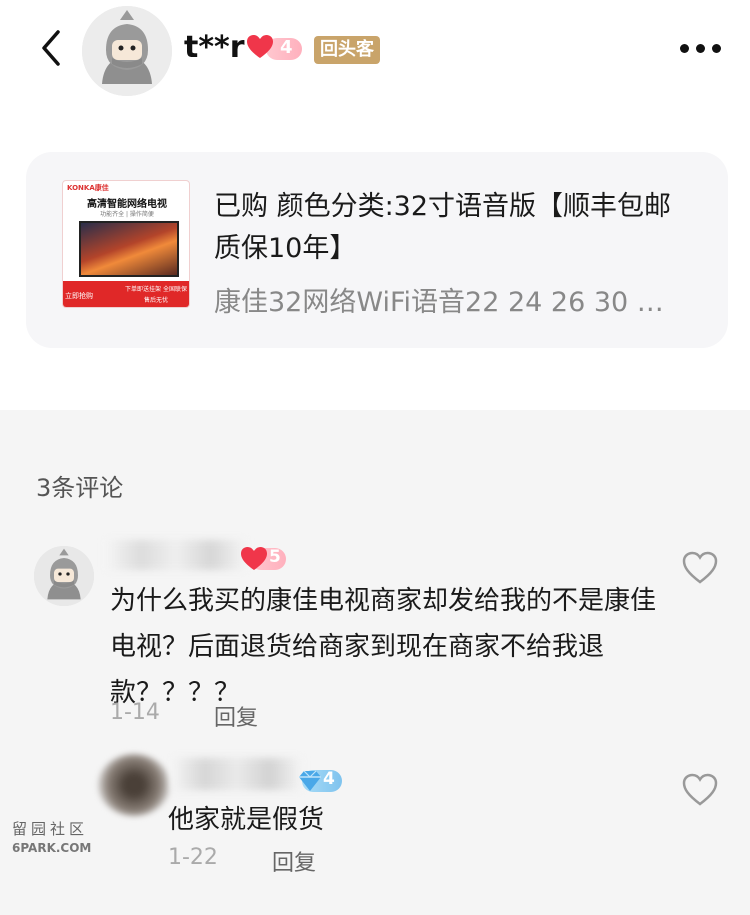 The height and width of the screenshot is (915, 750). Describe the element at coordinates (50, 829) in the screenshot. I see `watermark-line1: 留园社区` at that location.